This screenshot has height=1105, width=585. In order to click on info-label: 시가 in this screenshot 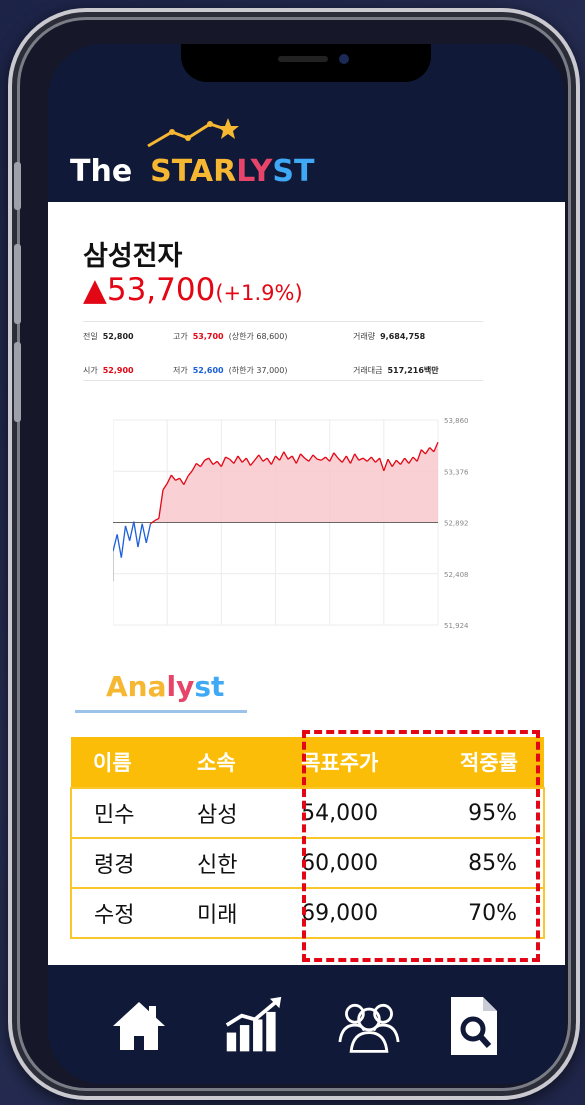, I will do `click(90, 370)`.